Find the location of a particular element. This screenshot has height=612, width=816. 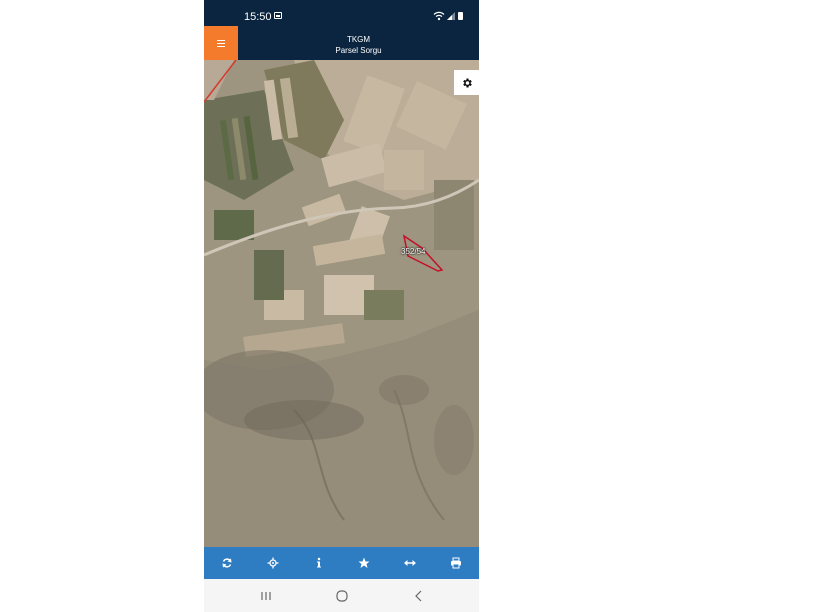

parcel-label: 352/54 is located at coordinates (413, 251).